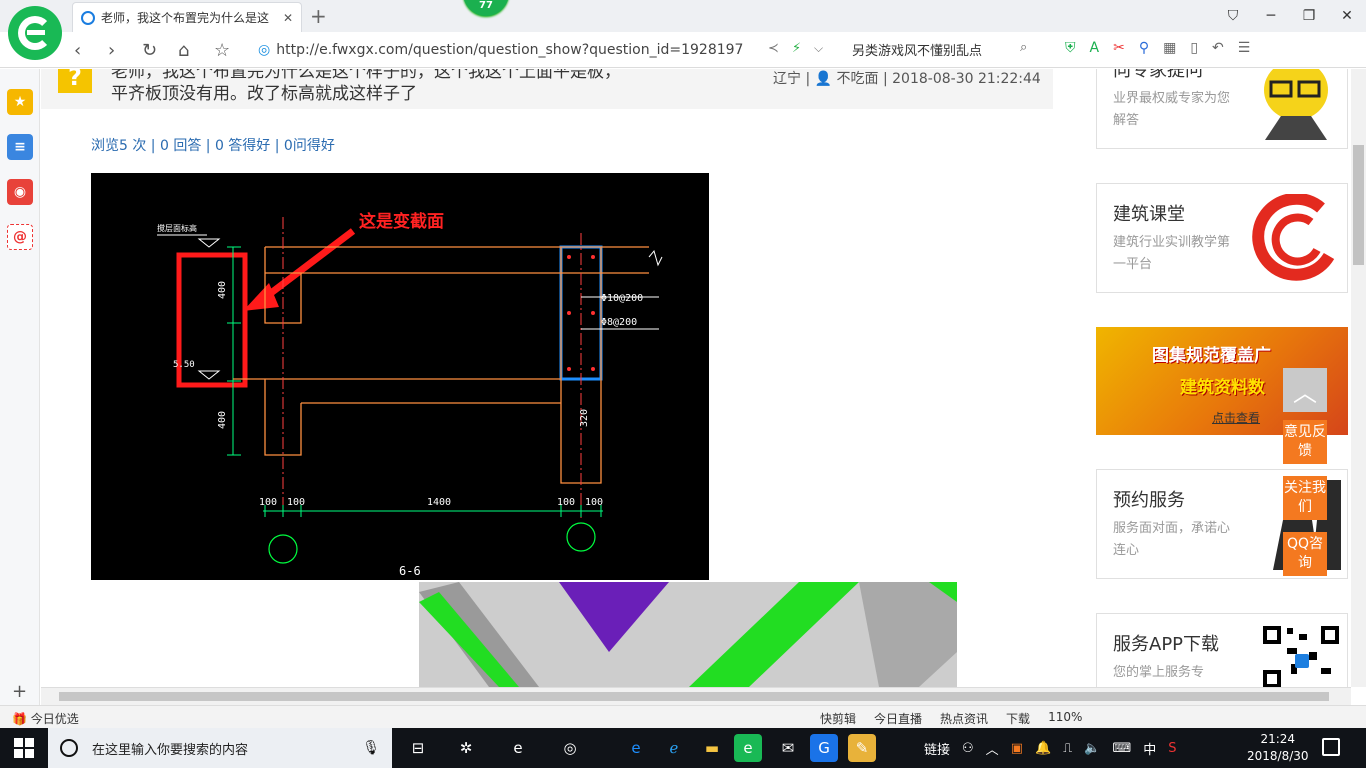 This screenshot has width=1366, height=768. What do you see at coordinates (222, 50) in the screenshot?
I see `favorite-star-icon: ☆` at bounding box center [222, 50].